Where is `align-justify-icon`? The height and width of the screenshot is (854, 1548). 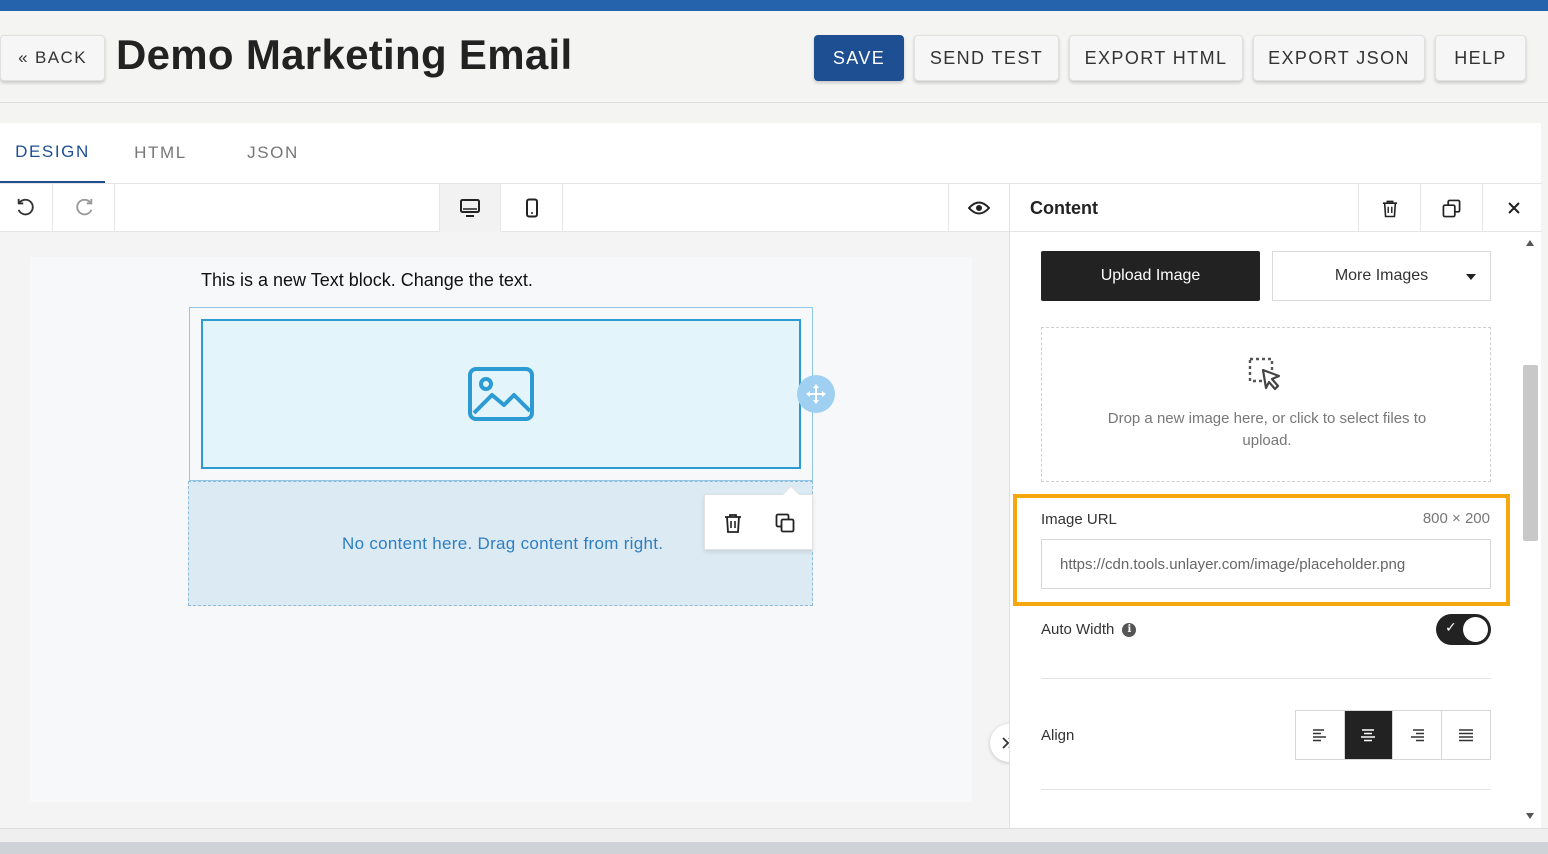 align-justify-icon is located at coordinates (1465, 735).